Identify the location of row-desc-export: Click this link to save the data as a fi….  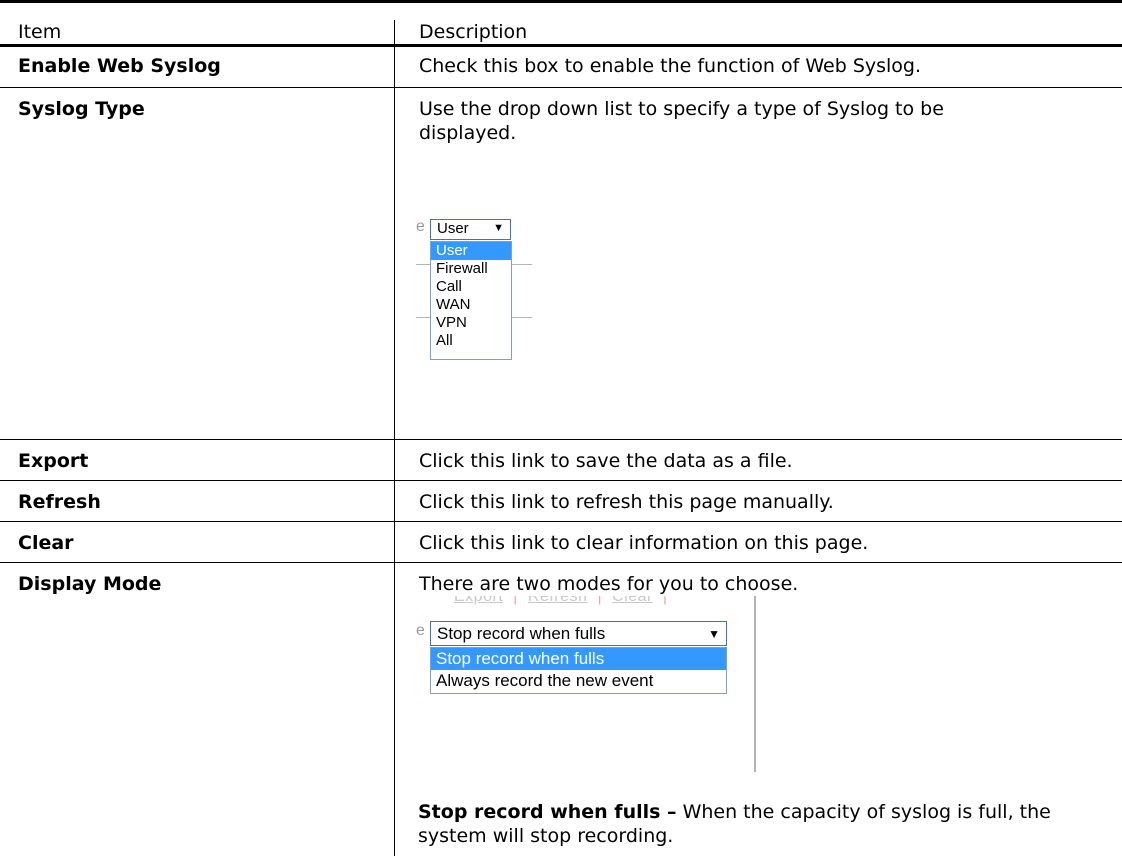
(758, 460).